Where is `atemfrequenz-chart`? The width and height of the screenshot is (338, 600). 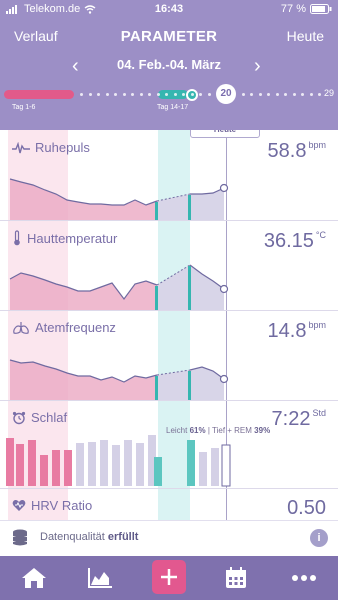
atemfrequenz-chart is located at coordinates (119, 379).